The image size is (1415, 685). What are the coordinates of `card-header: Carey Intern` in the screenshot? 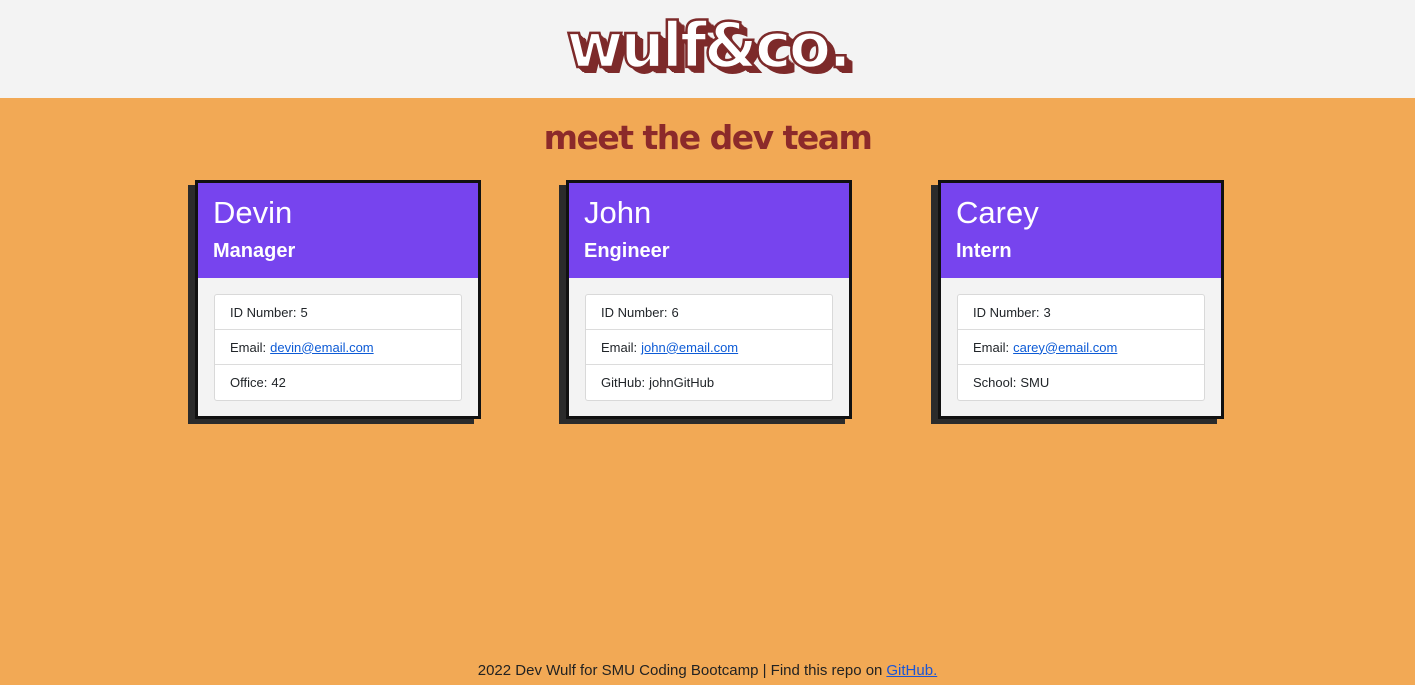 It's located at (1081, 230).